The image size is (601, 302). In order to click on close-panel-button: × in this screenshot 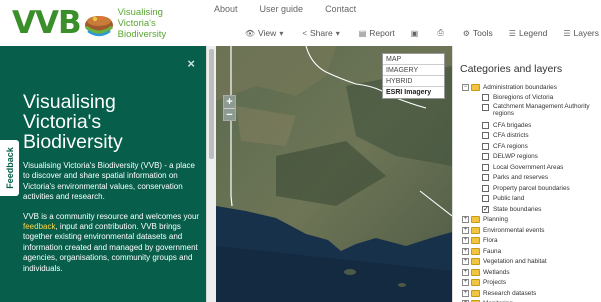, I will do `click(191, 63)`.